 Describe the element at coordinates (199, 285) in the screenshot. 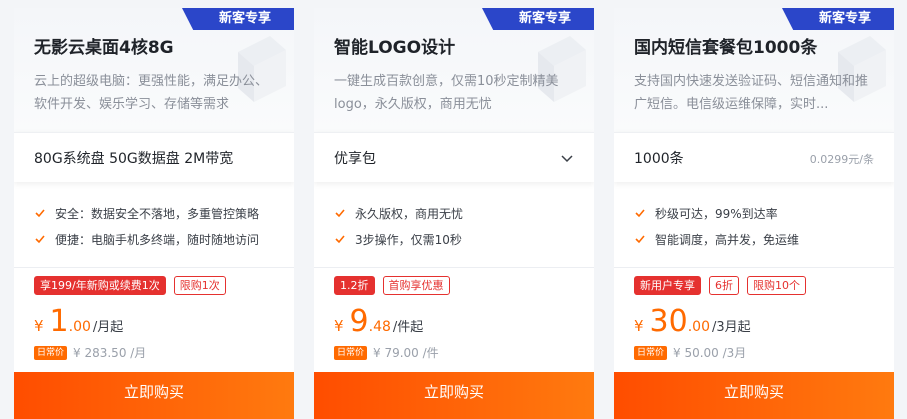

I see `limit-badge: 限购1次` at that location.